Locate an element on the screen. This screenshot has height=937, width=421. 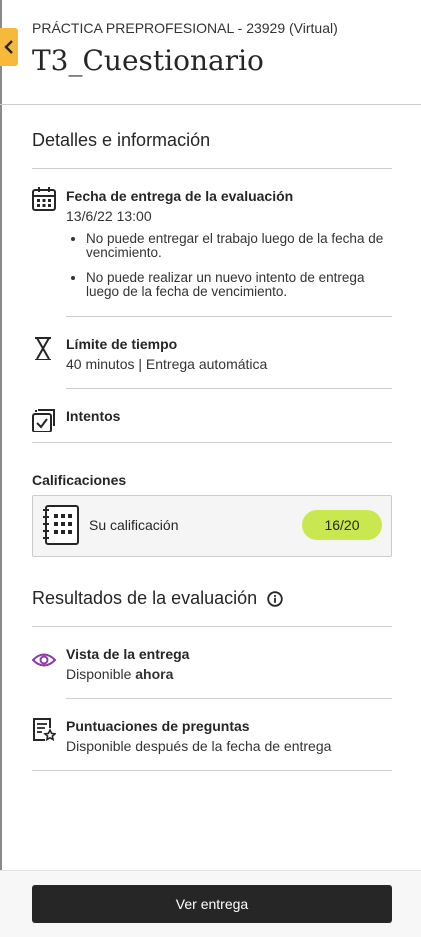
submission-view-label: Vista de la entrega is located at coordinates (128, 654).